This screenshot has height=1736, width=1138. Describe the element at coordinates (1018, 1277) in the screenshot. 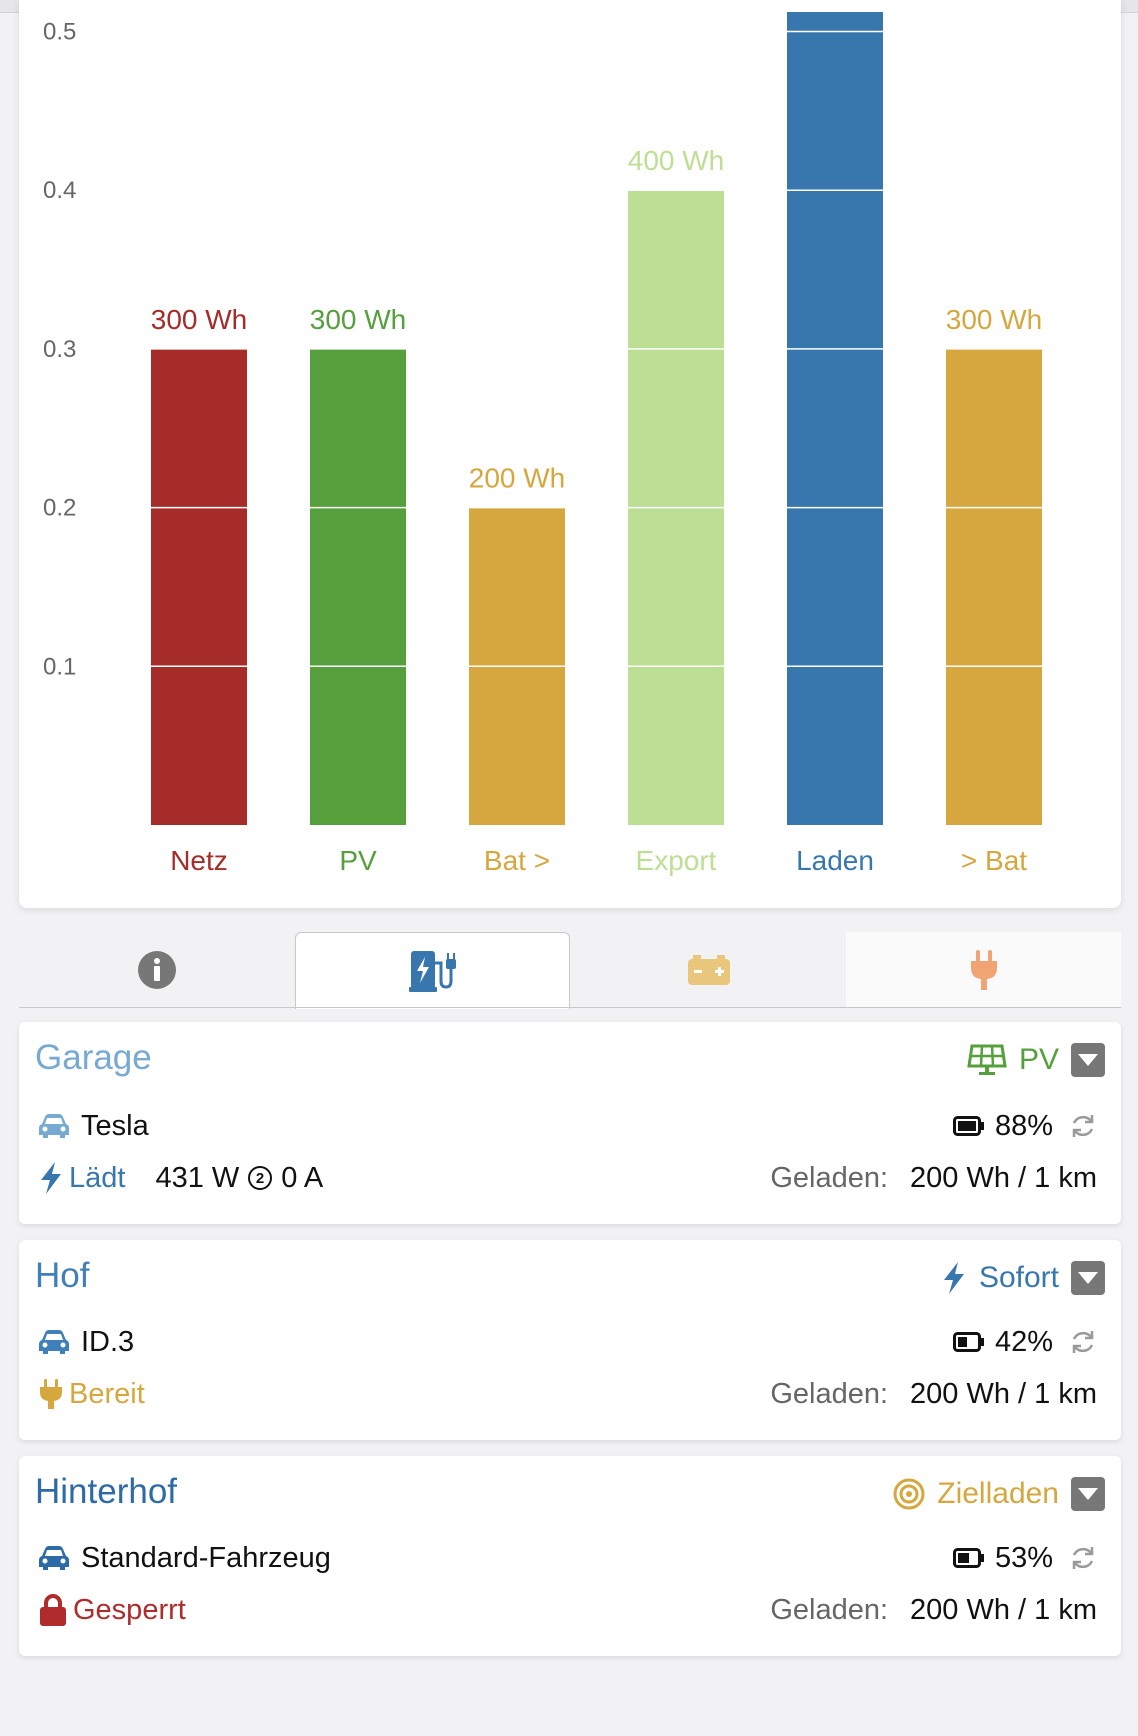

I see `mode-label: Sofort` at that location.